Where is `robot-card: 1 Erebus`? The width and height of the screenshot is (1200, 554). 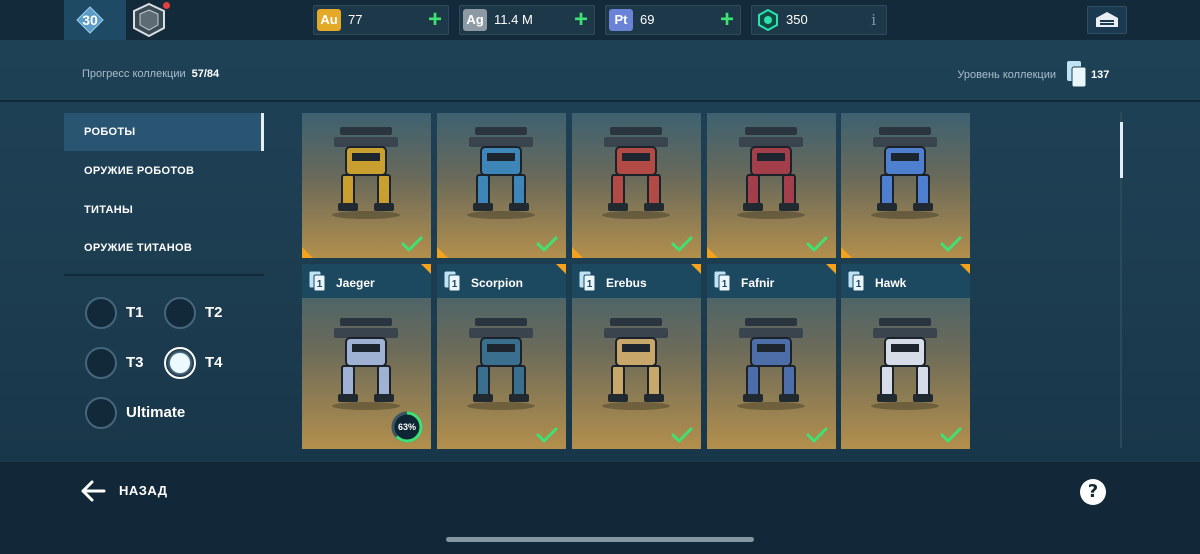
robot-card: 1 Erebus is located at coordinates (636, 356).